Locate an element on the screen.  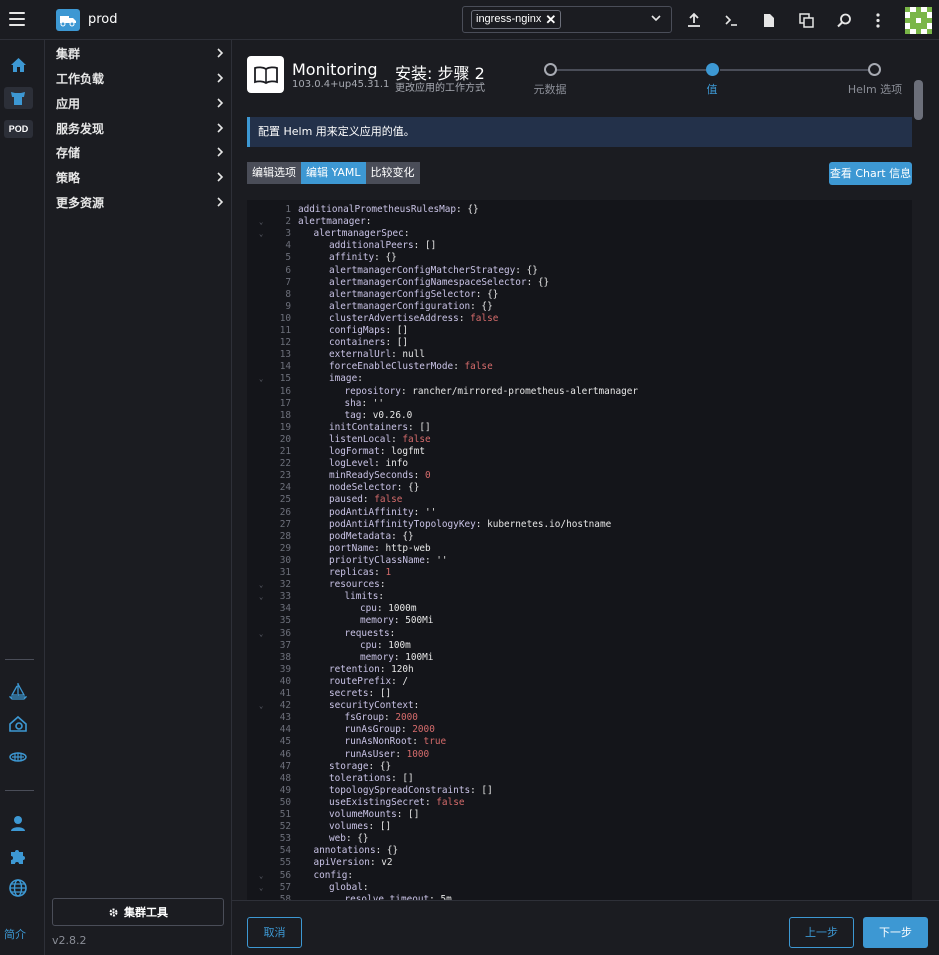
code-line: 45 runAsNonRoot: true is located at coordinates (577, 742).